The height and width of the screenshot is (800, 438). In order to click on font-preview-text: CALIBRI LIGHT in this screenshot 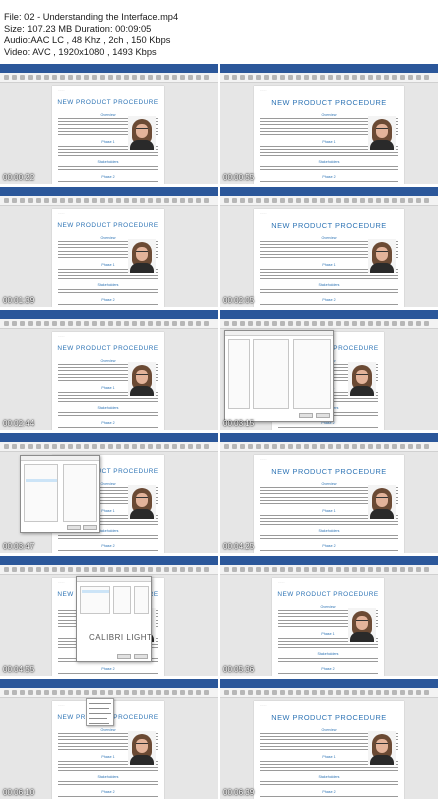, I will do `click(120, 637)`.